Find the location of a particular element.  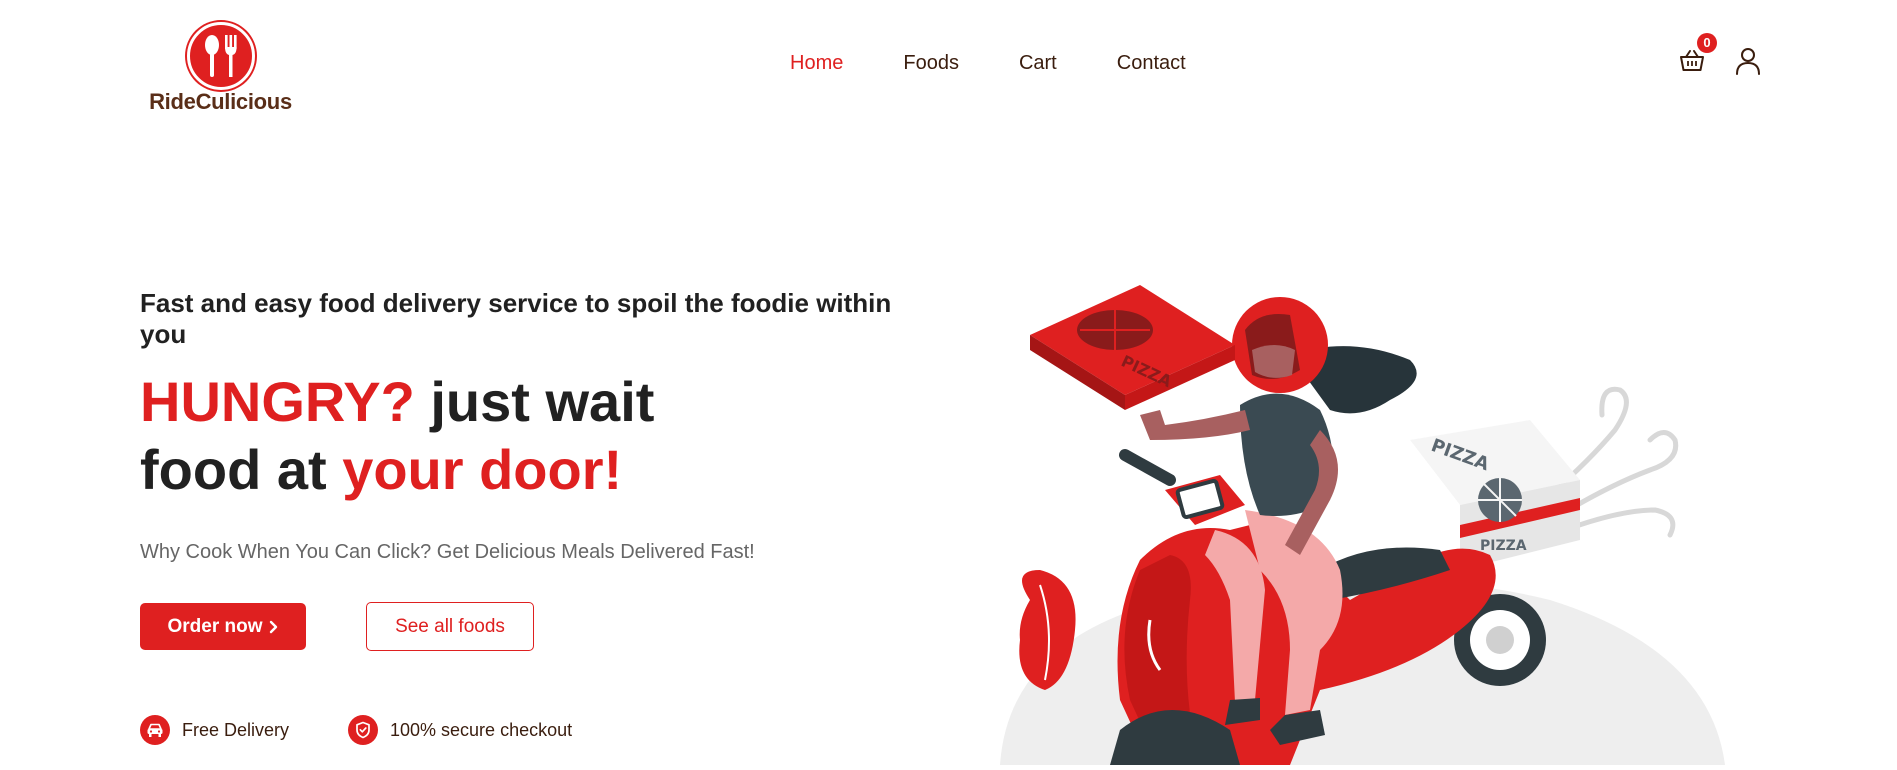

title-hungry: HUNGRY? is located at coordinates (277, 401).